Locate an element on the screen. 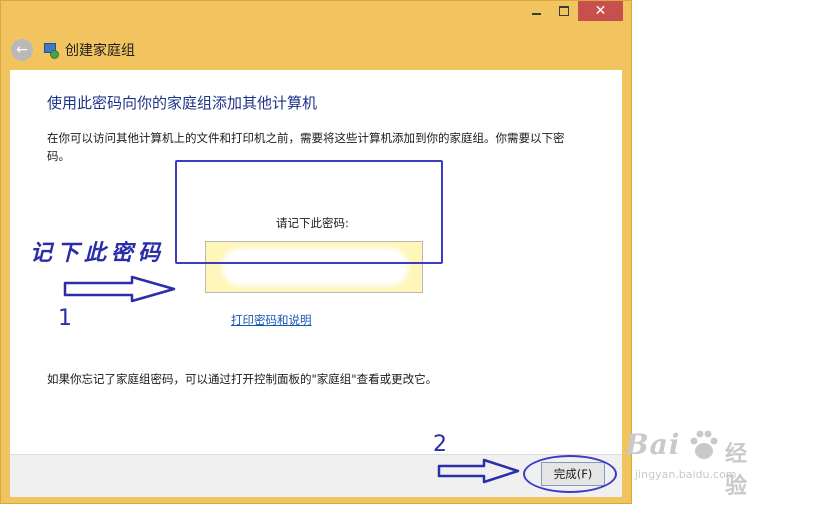 The height and width of the screenshot is (506, 819). finish-highlight-ring is located at coordinates (570, 474).